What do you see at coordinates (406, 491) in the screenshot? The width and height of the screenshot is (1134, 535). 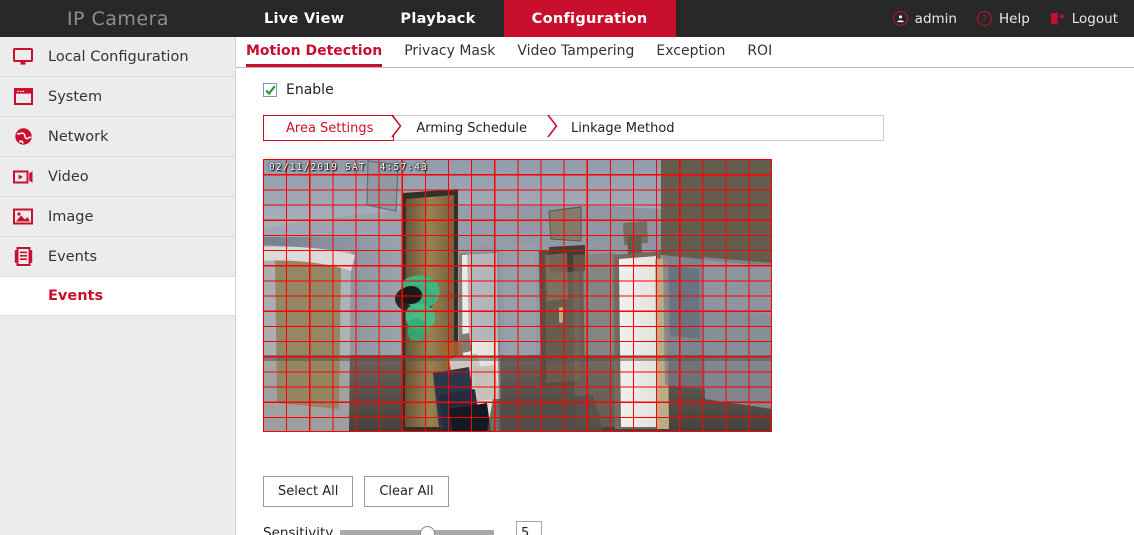 I see `clear-all-button: Clear All` at bounding box center [406, 491].